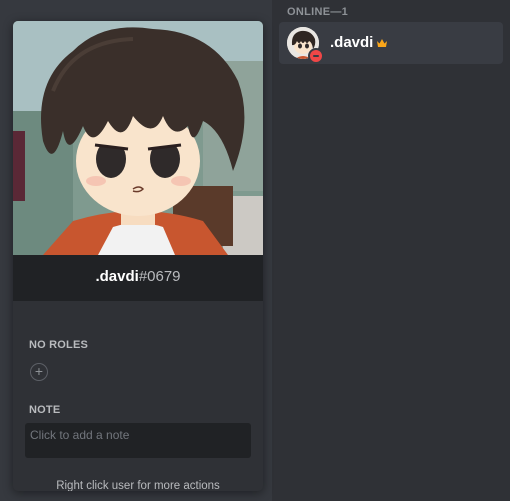  Describe the element at coordinates (352, 42) in the screenshot. I see `member-name: .davdi` at that location.